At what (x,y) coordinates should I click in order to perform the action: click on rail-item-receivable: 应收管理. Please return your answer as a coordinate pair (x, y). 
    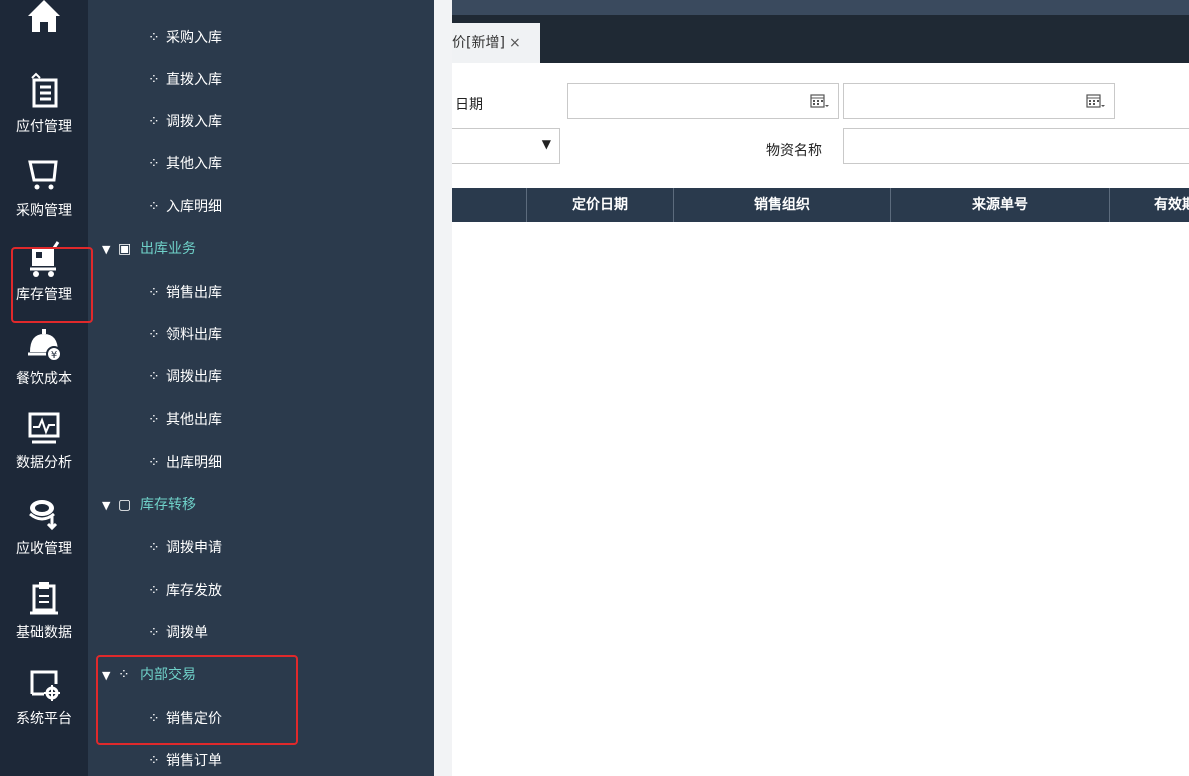
    Looking at the image, I should click on (44, 532).